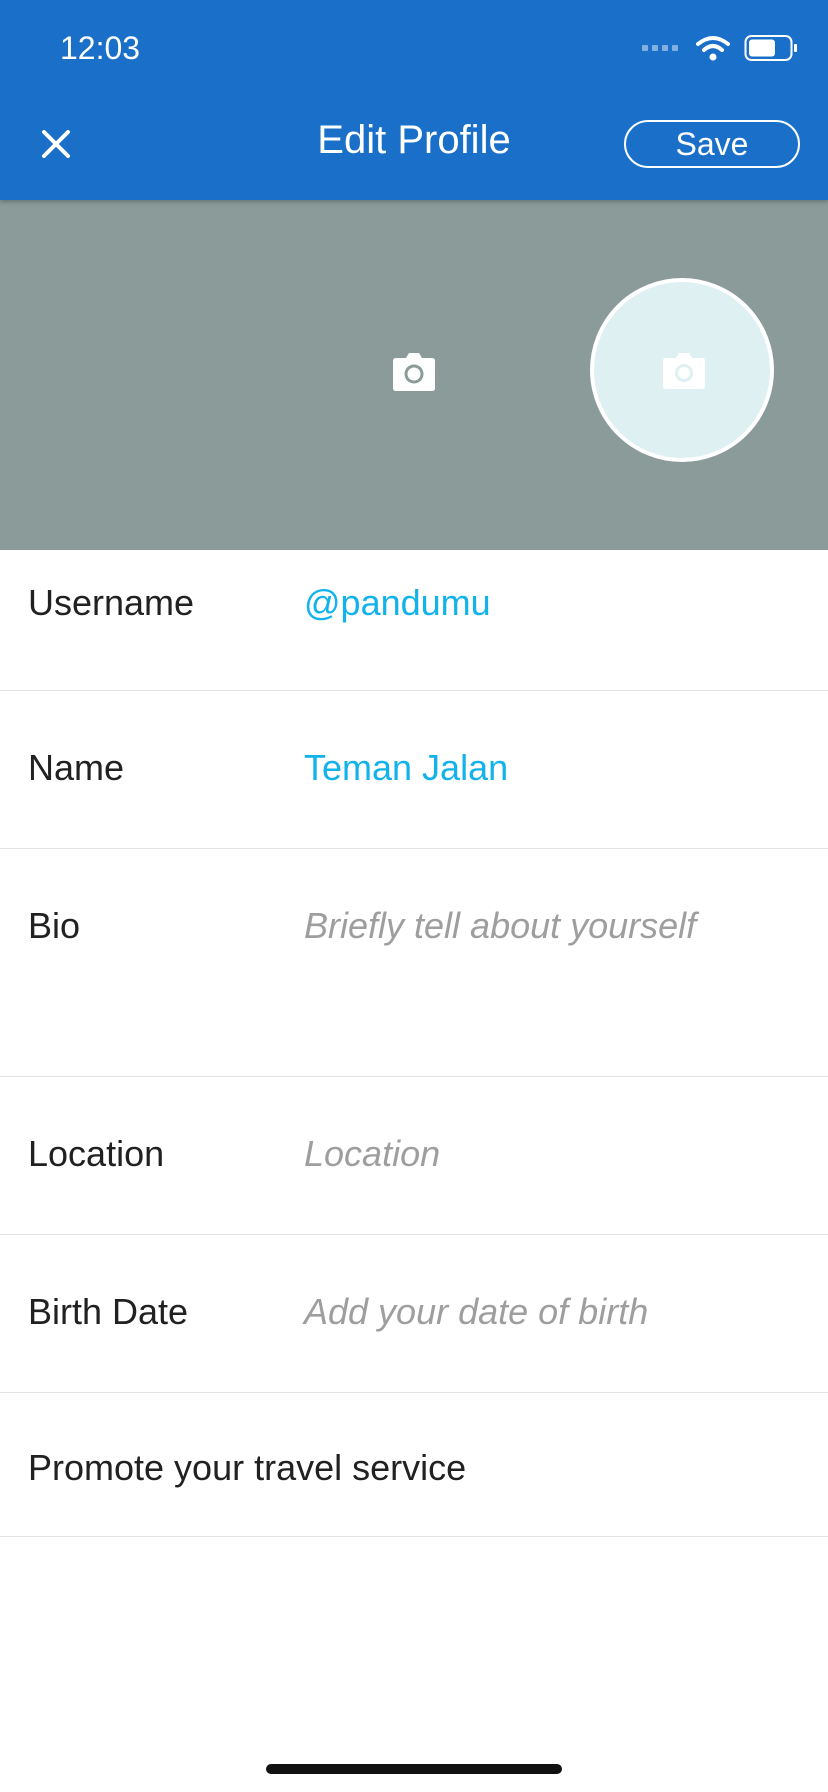 The image size is (828, 1792). Describe the element at coordinates (76, 767) in the screenshot. I see `name-label: Name` at that location.